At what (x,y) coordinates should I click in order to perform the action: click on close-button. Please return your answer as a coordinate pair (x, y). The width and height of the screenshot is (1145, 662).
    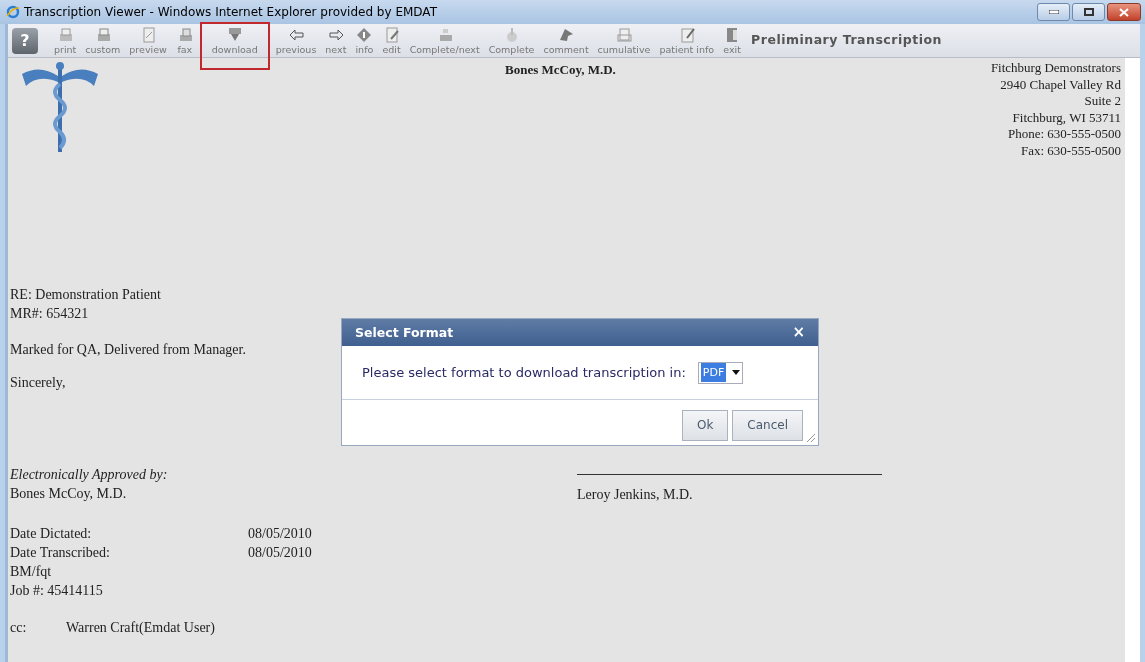
    Looking at the image, I should click on (1124, 12).